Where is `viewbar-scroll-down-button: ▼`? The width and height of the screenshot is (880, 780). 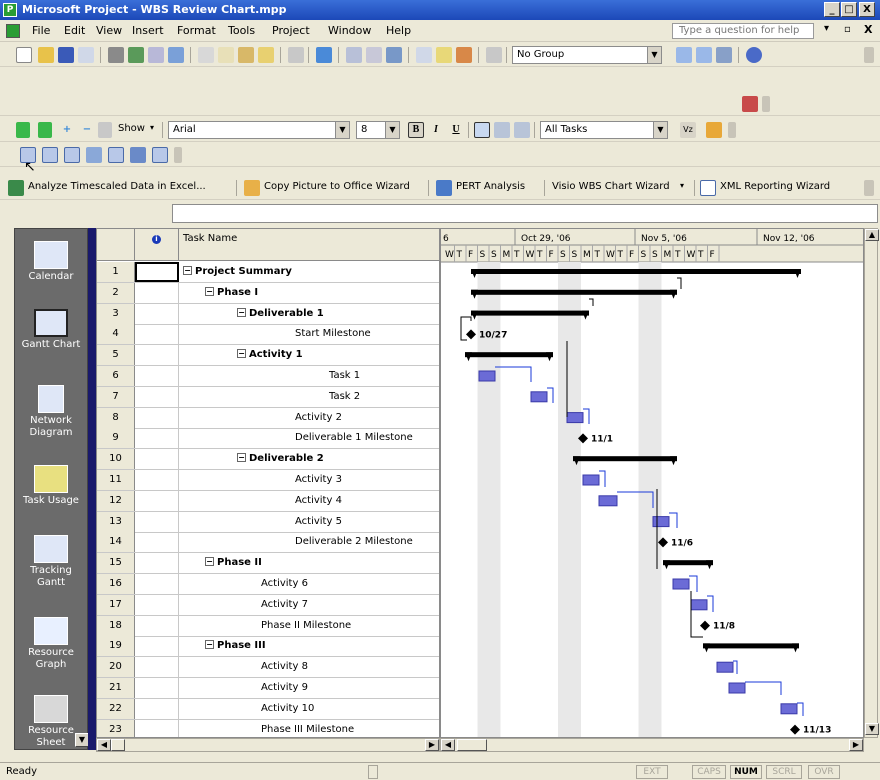
viewbar-scroll-down-button: ▼ is located at coordinates (82, 740).